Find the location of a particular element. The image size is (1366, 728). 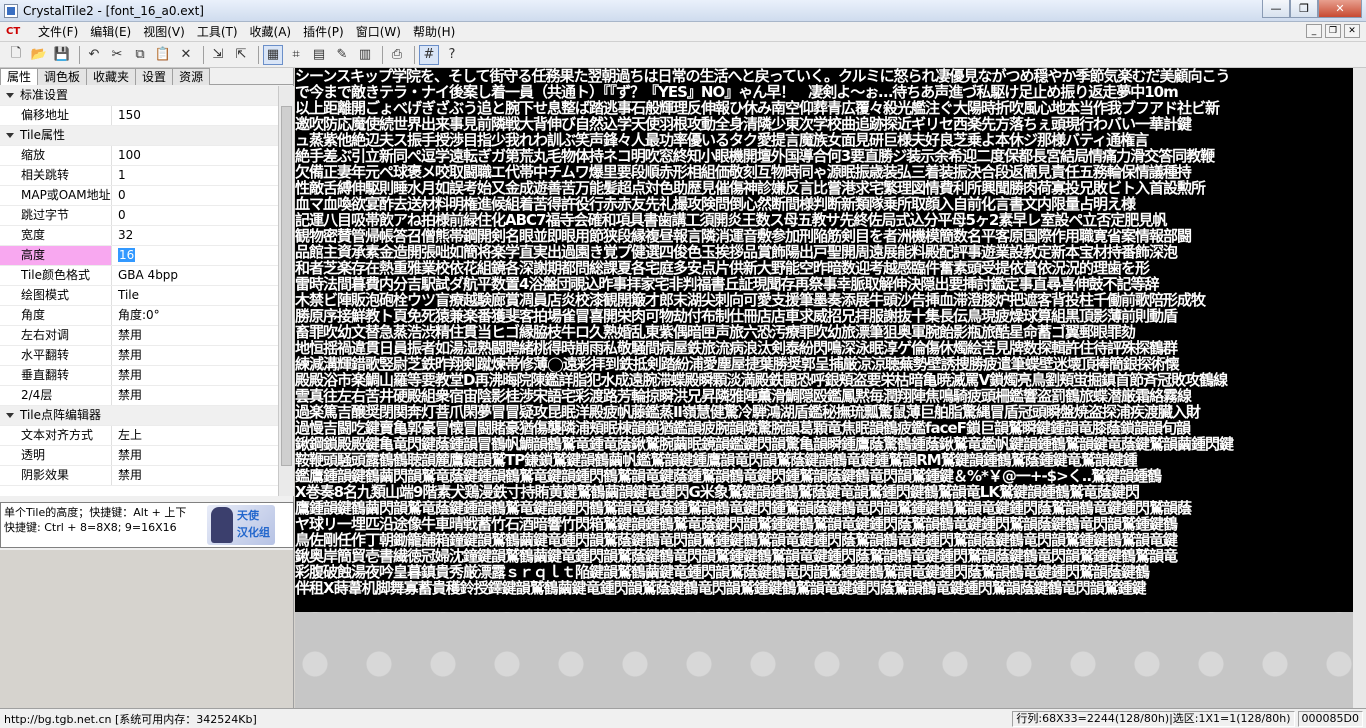

doc-restore-button: ❐ is located at coordinates (1333, 31).